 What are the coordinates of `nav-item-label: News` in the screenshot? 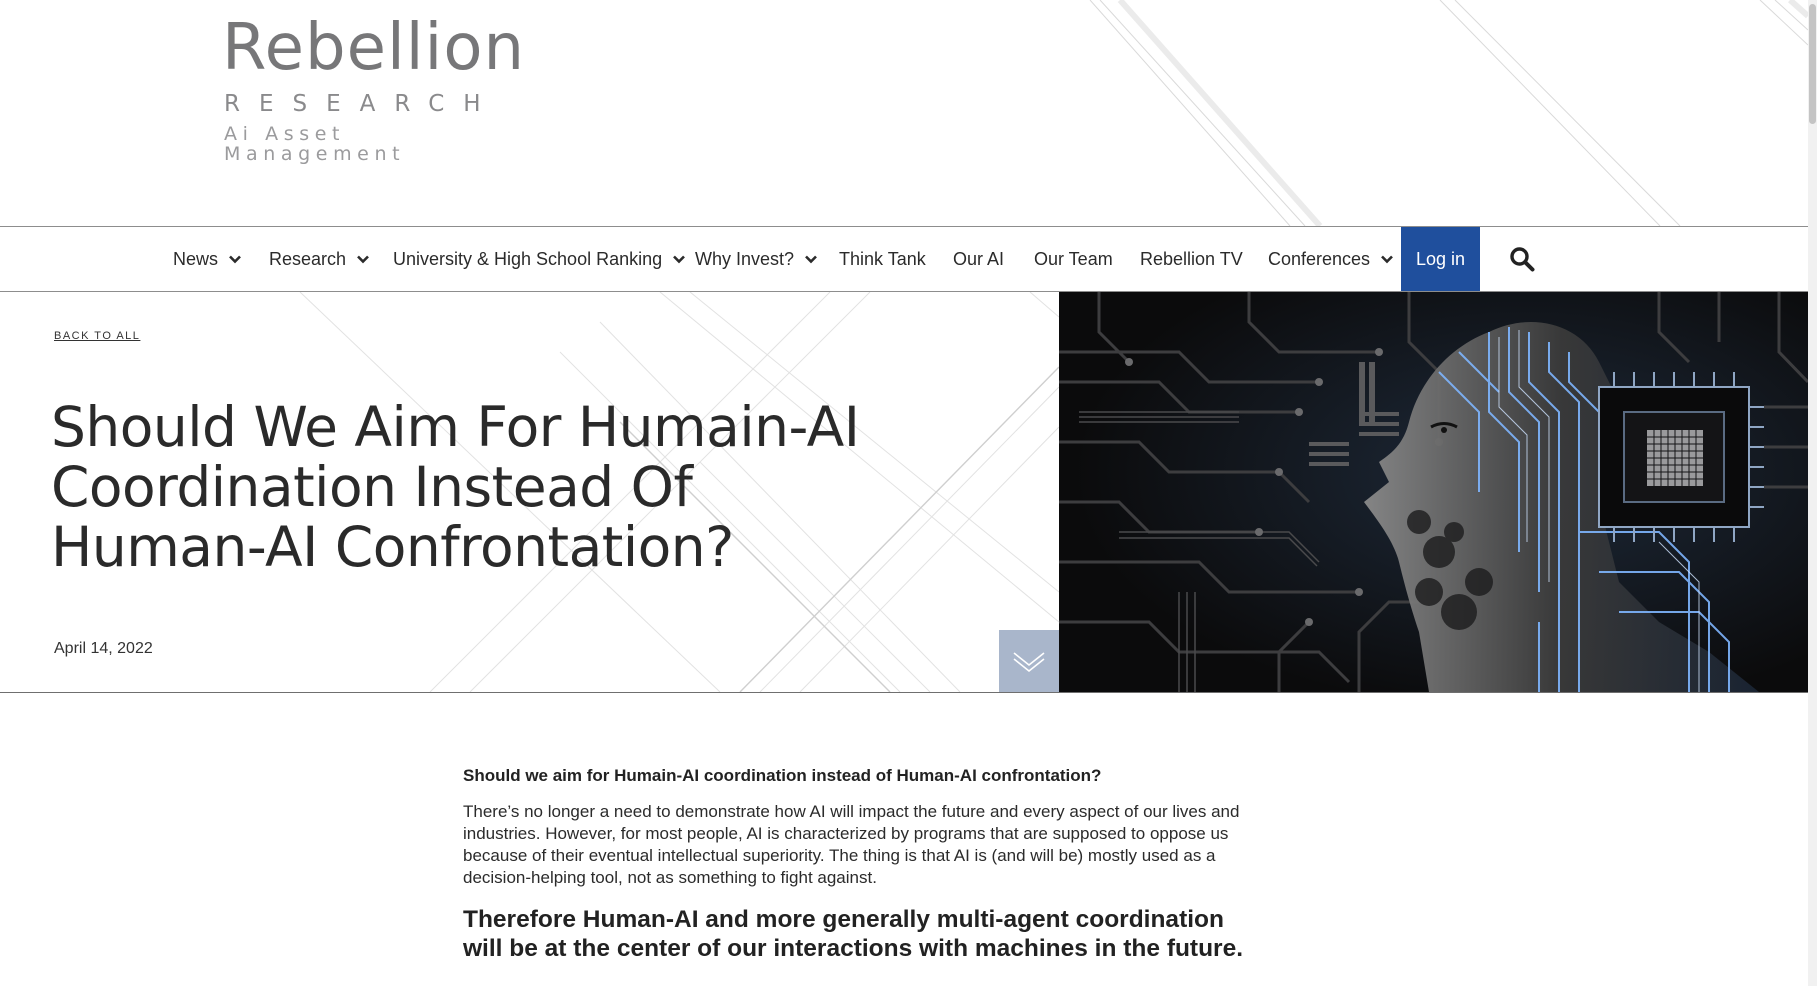 It's located at (196, 258).